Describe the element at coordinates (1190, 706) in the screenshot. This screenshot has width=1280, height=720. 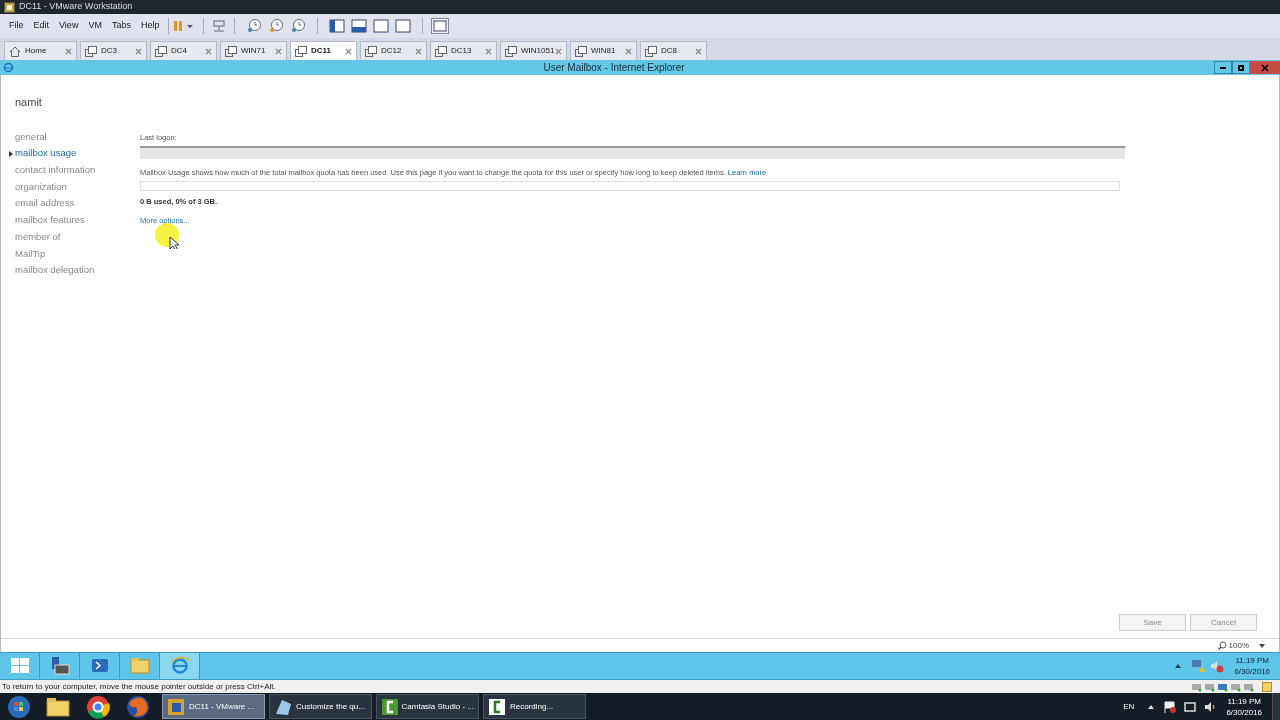
I see `network-icon` at that location.